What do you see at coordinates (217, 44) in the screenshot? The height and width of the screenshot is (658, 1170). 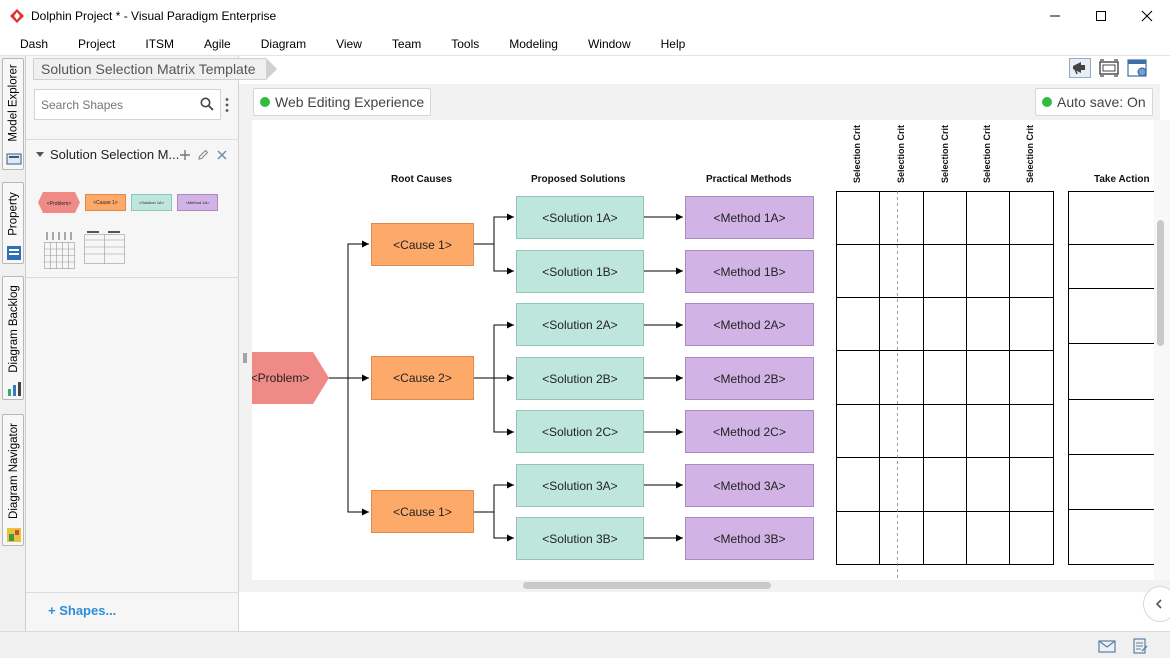 I see `menu-agile: Agile` at bounding box center [217, 44].